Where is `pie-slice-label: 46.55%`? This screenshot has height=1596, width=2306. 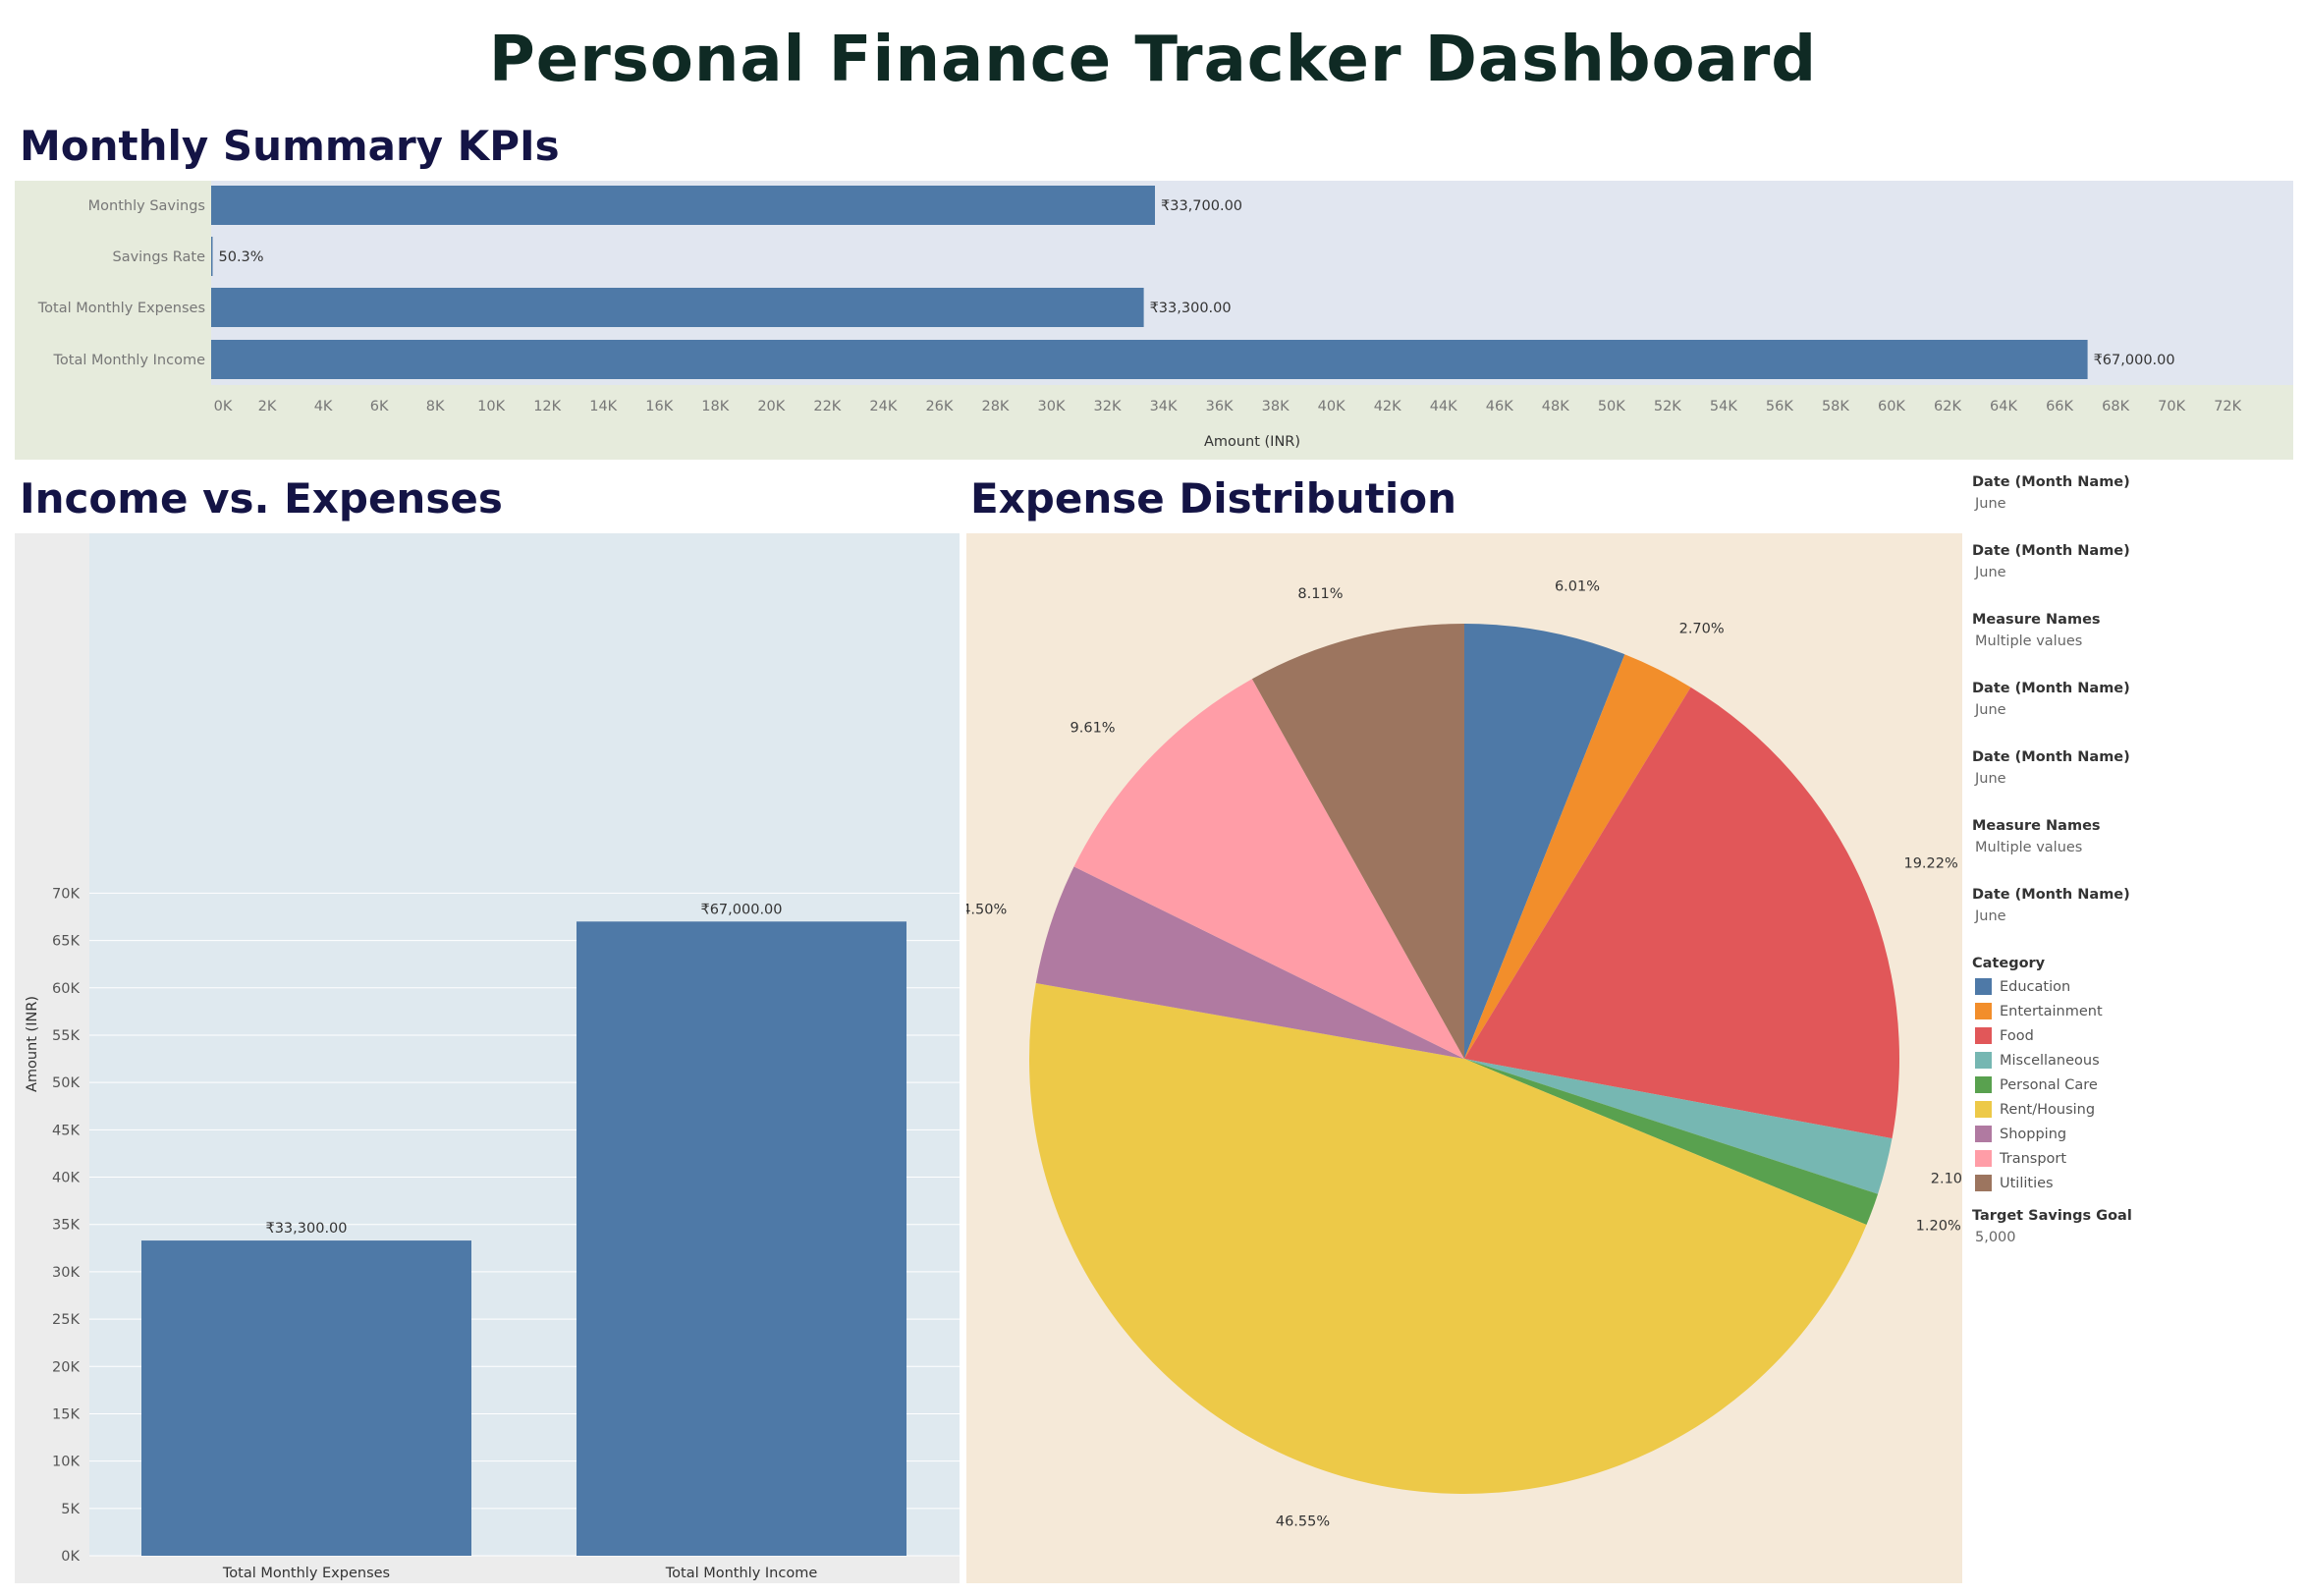
pie-slice-label: 46.55% is located at coordinates (1303, 1522).